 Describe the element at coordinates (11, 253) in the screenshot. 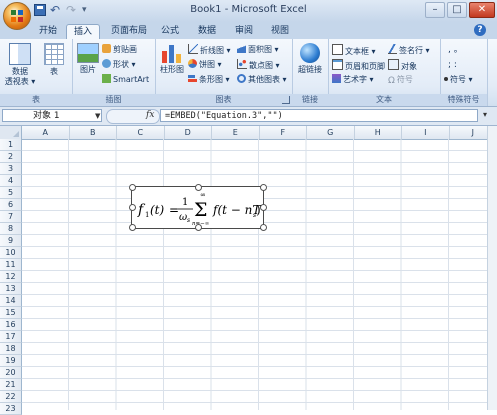

I see `row-header-10: 10` at that location.